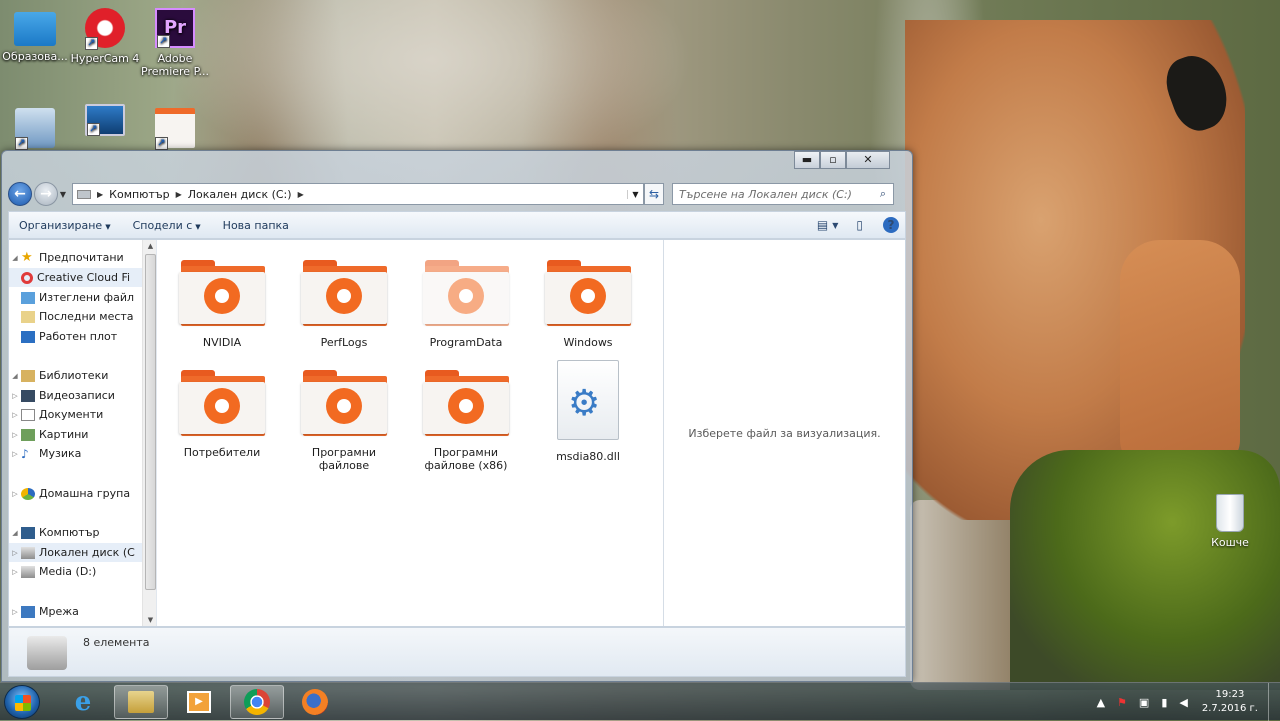  Describe the element at coordinates (76, 336) in the screenshot. I see `nav-desktop: Работен плот` at that location.